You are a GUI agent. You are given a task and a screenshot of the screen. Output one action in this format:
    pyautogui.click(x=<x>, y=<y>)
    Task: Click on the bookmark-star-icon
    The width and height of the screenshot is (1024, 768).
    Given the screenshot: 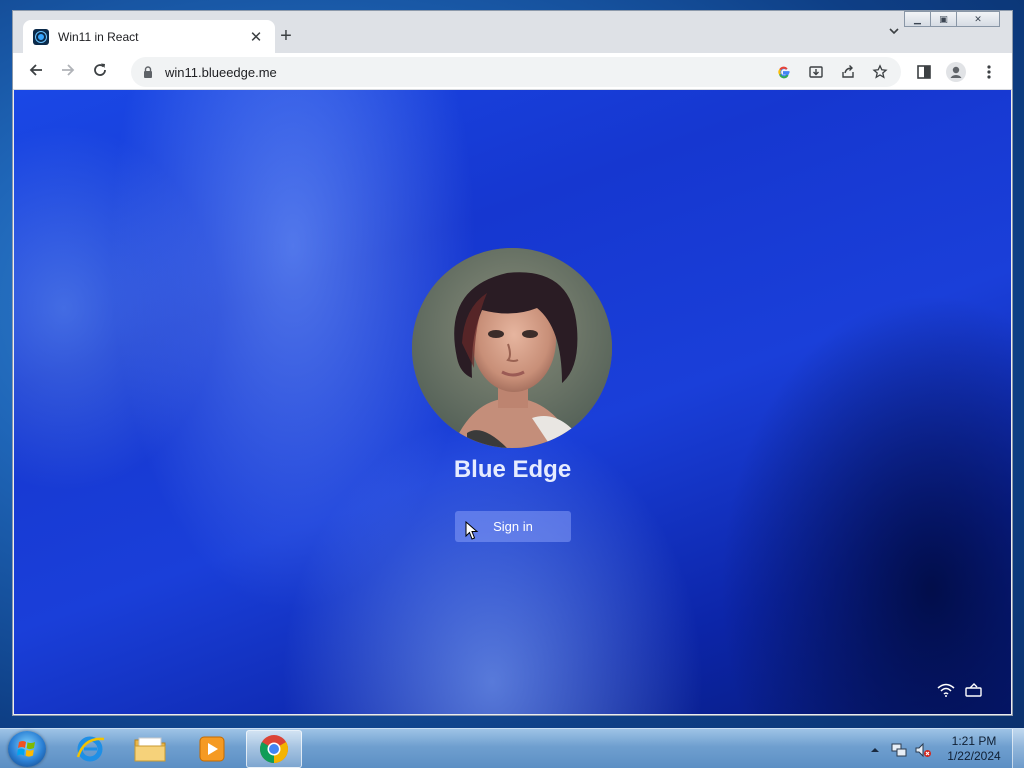 What is the action you would take?
    pyautogui.click(x=880, y=72)
    